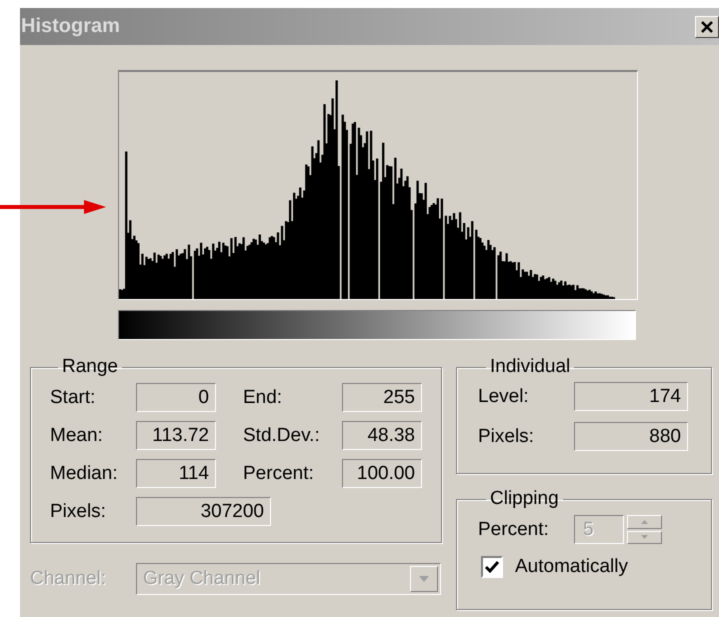  I want to click on group-title: Clipping, so click(524, 499).